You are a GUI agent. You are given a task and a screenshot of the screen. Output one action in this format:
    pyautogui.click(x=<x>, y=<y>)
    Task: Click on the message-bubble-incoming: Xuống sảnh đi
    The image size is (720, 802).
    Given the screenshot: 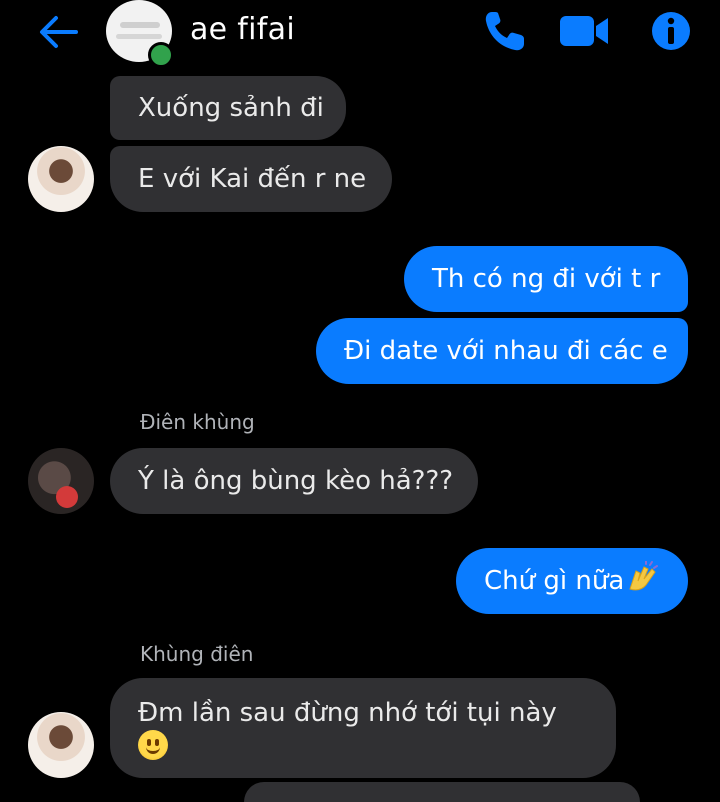 What is the action you would take?
    pyautogui.click(x=228, y=108)
    